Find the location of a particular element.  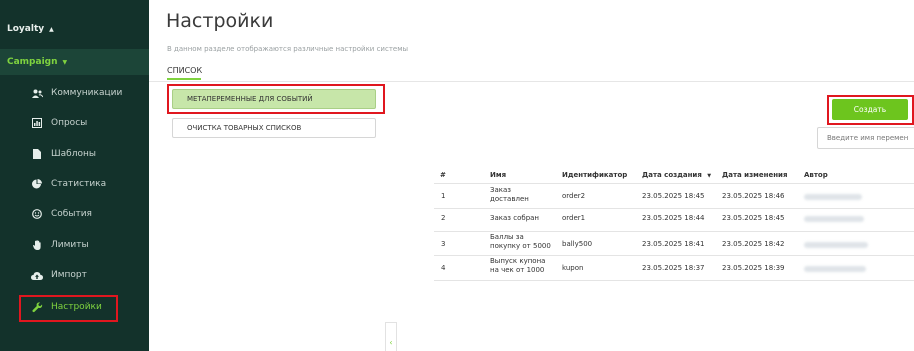

sidebar-item-events: События is located at coordinates (74, 214).